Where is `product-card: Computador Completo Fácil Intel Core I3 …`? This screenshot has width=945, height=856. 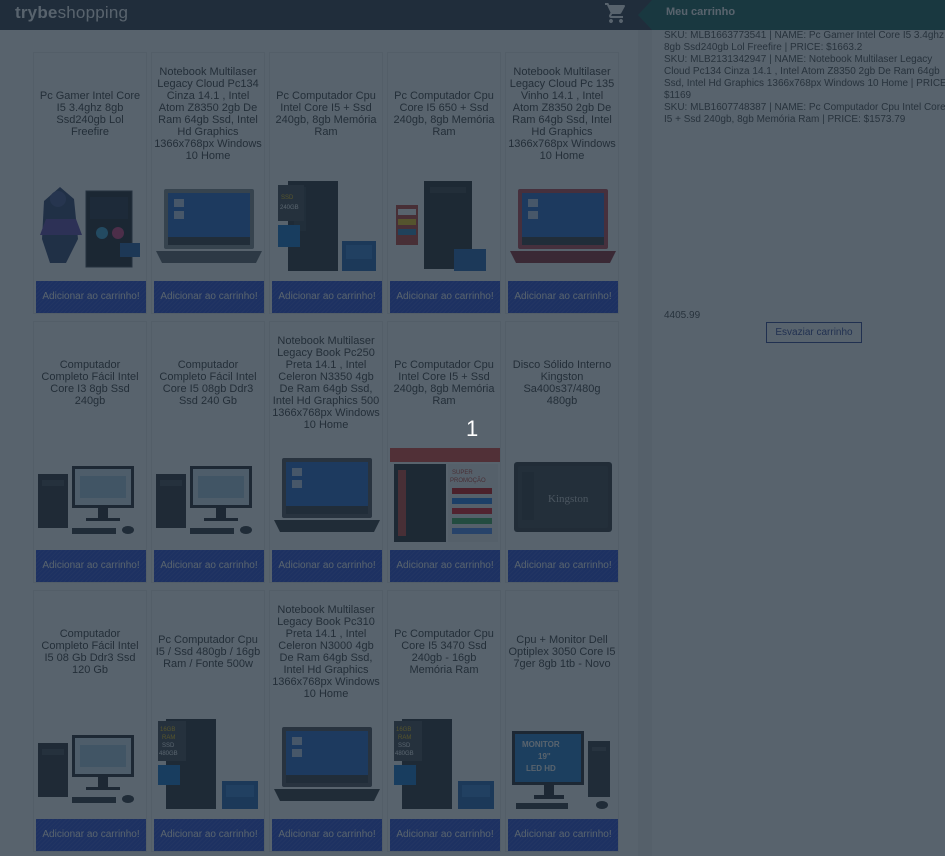
product-card: Computador Completo Fácil Intel Core I3 … is located at coordinates (90, 452).